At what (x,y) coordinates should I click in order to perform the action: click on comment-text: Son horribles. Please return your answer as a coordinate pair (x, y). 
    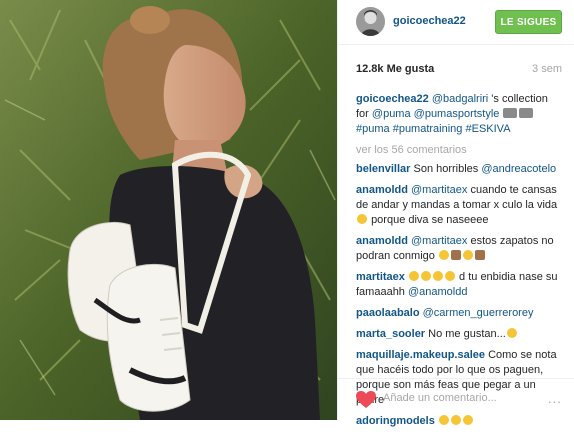
    Looking at the image, I should click on (447, 169).